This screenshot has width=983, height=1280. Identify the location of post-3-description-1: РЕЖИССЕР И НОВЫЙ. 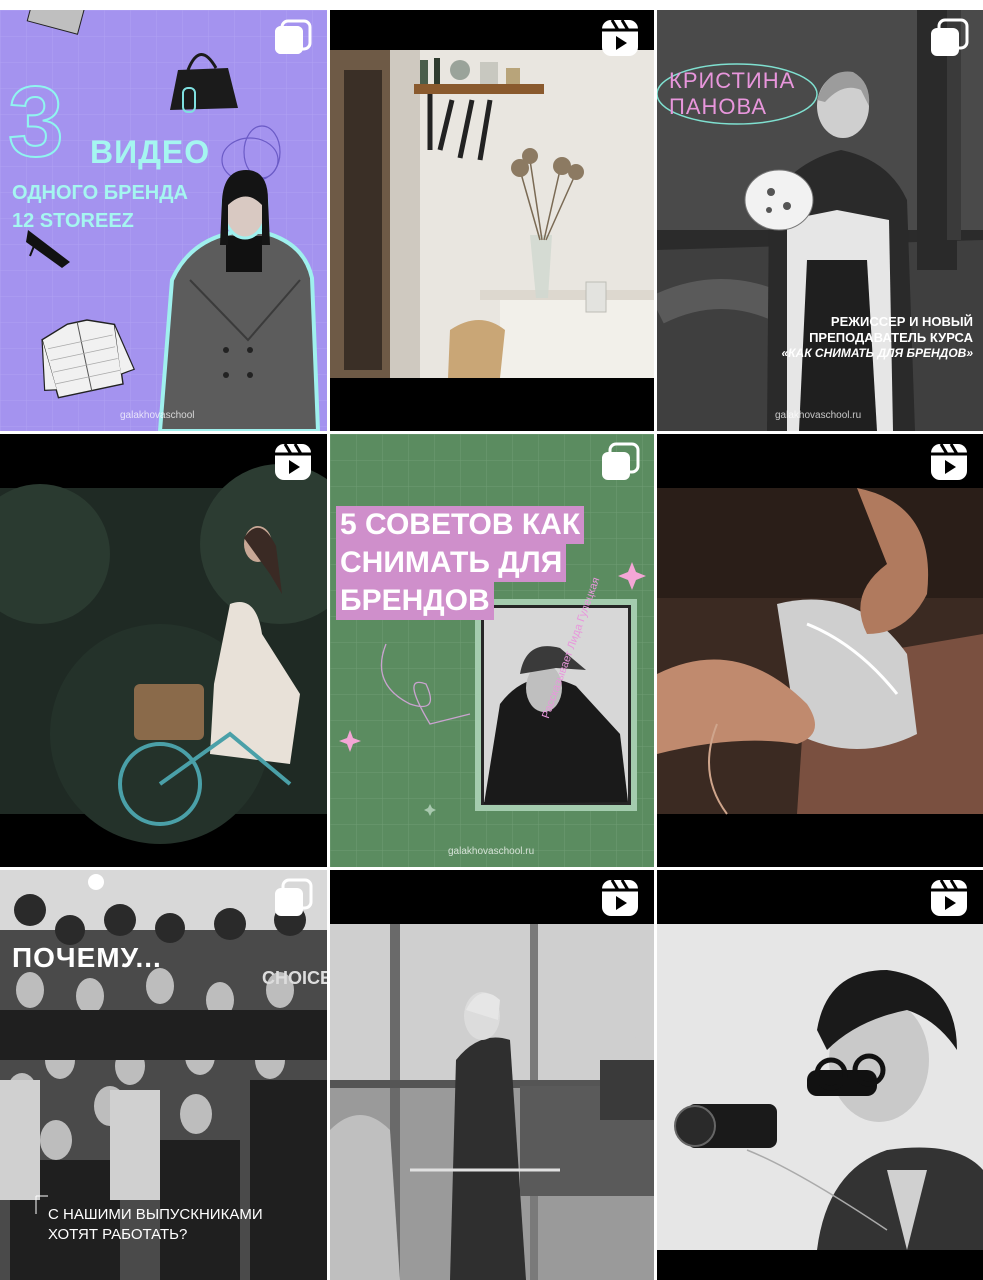
(901, 321).